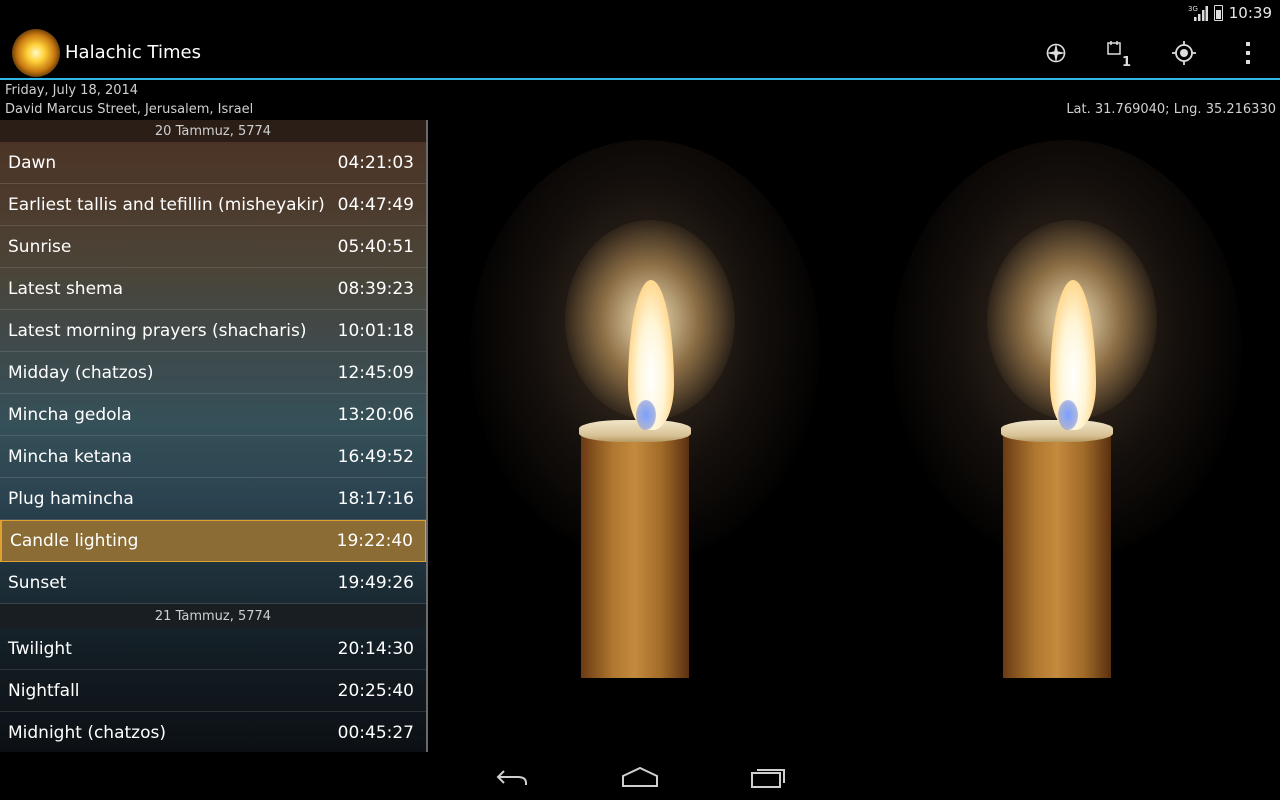 Image resolution: width=1280 pixels, height=800 pixels. Describe the element at coordinates (213, 415) in the screenshot. I see `time-row-mincha-gedola: Mincha gedola 13:20:06` at that location.